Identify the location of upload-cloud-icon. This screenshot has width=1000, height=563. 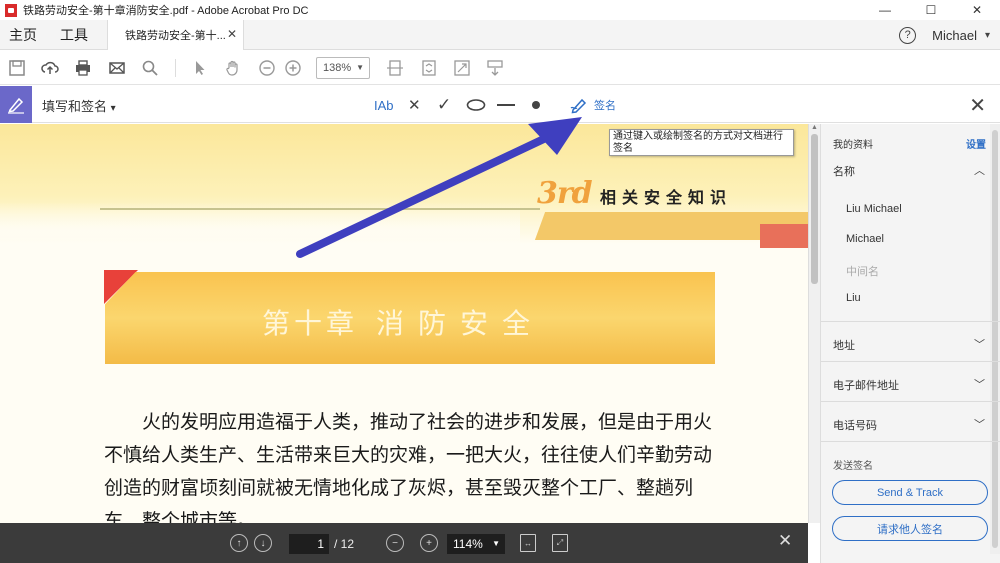
(50, 68).